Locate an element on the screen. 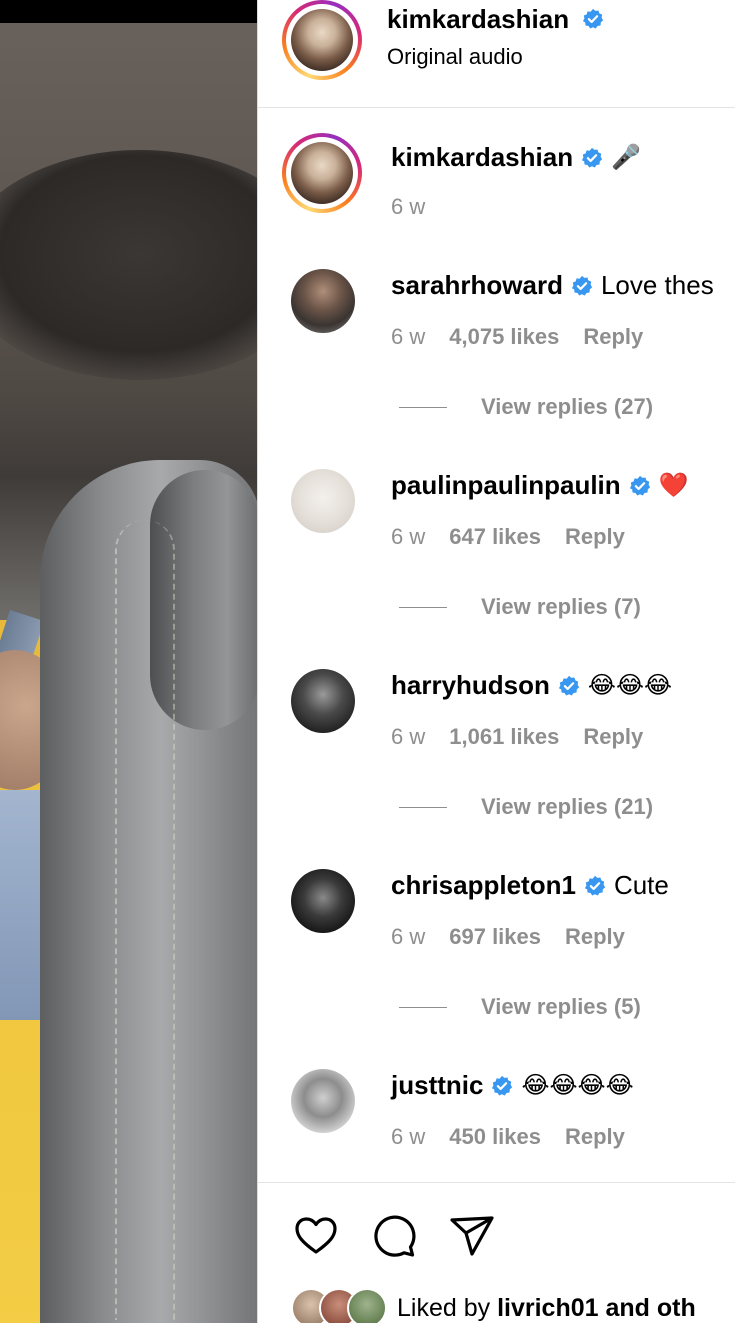  comment-meta: 6 w 1,061 likes Reply is located at coordinates (517, 737).